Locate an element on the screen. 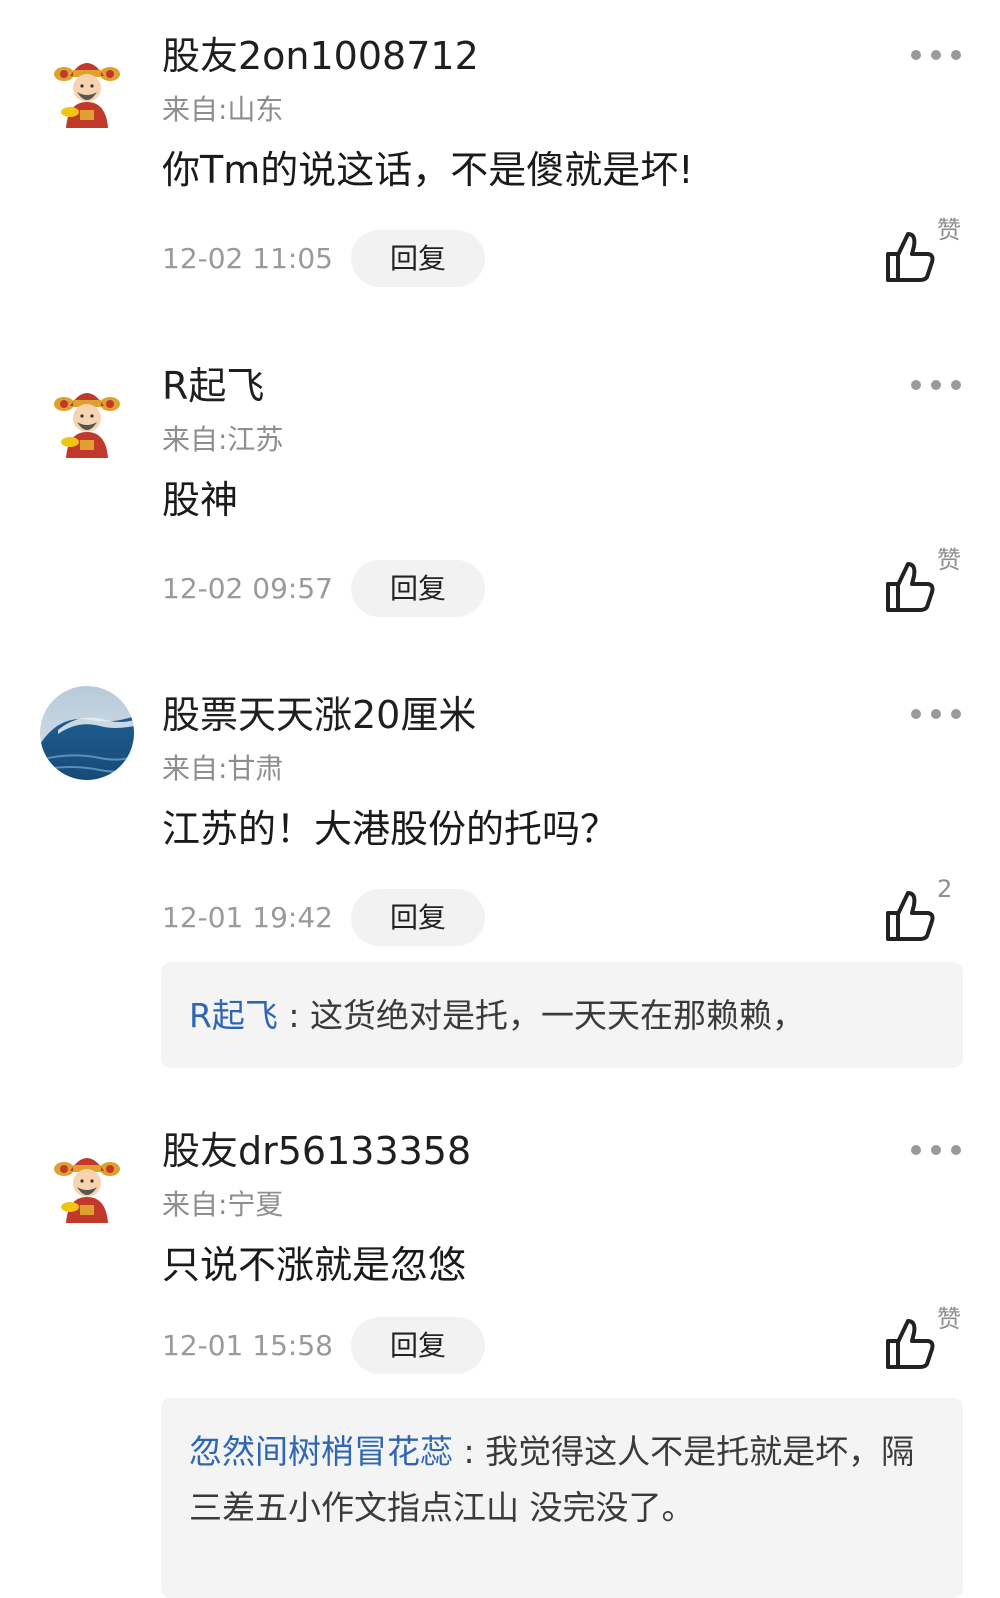  sub-reply-username: R起飞 is located at coordinates (233, 1015).